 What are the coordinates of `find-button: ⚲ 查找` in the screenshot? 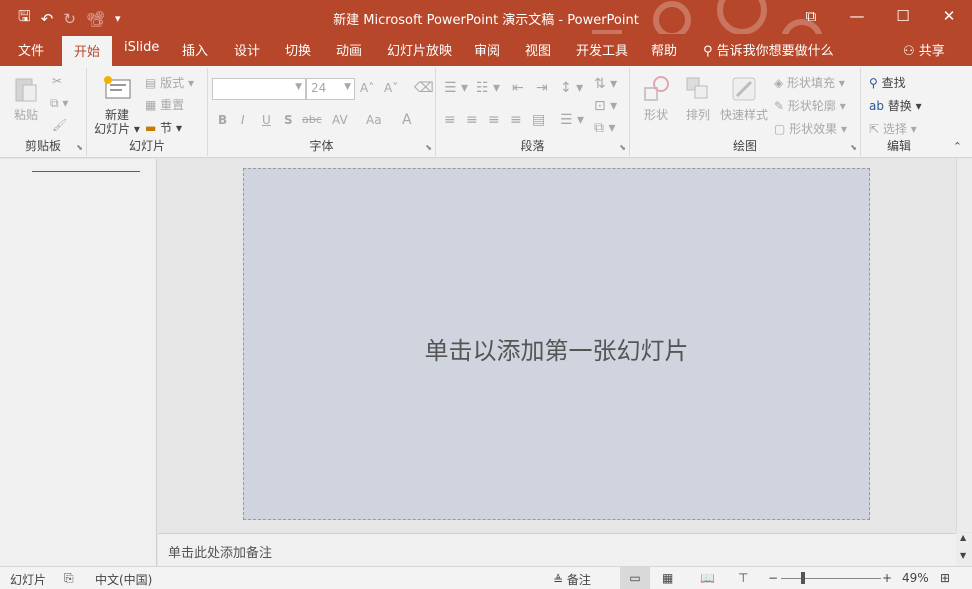 It's located at (887, 82).